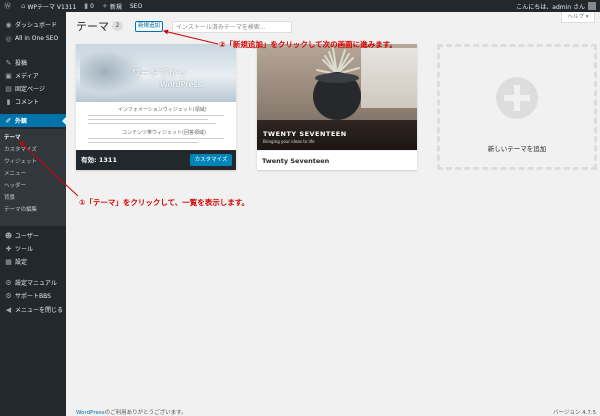 Image resolution: width=600 pixels, height=416 pixels. I want to click on annotation-note-1: ①「テーマ」をクリックして、一覧を表示します。, so click(164, 202).